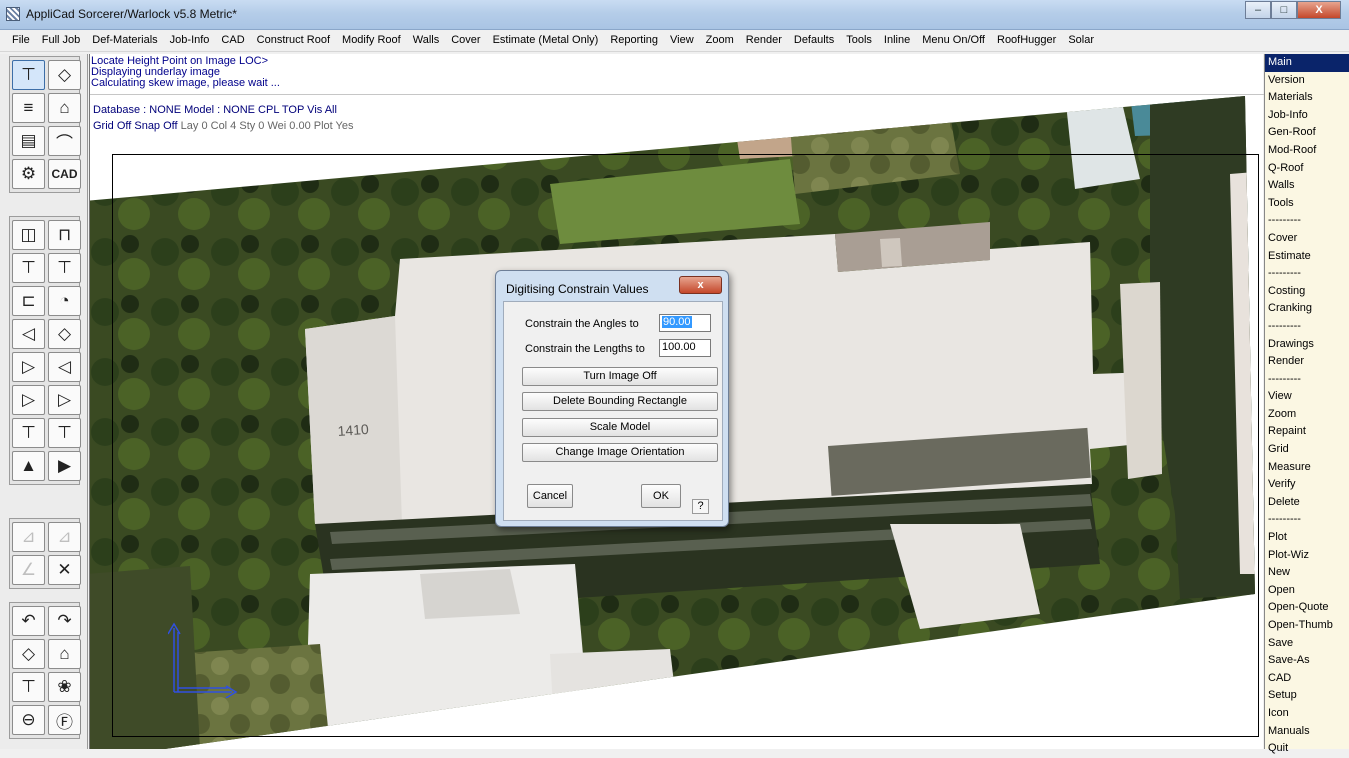  I want to click on frame-button: ⊤, so click(28, 433).